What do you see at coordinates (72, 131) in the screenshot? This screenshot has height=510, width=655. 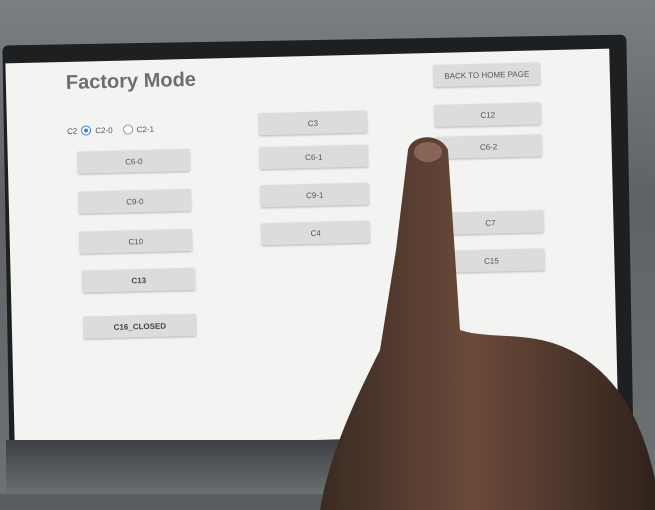 I see `radio-group-label: C2` at bounding box center [72, 131].